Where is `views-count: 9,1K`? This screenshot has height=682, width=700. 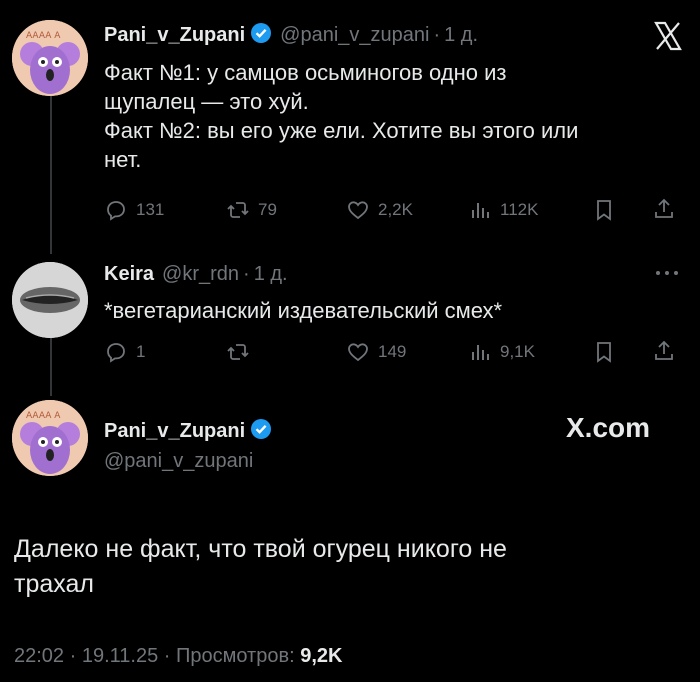 views-count: 9,1K is located at coordinates (517, 351).